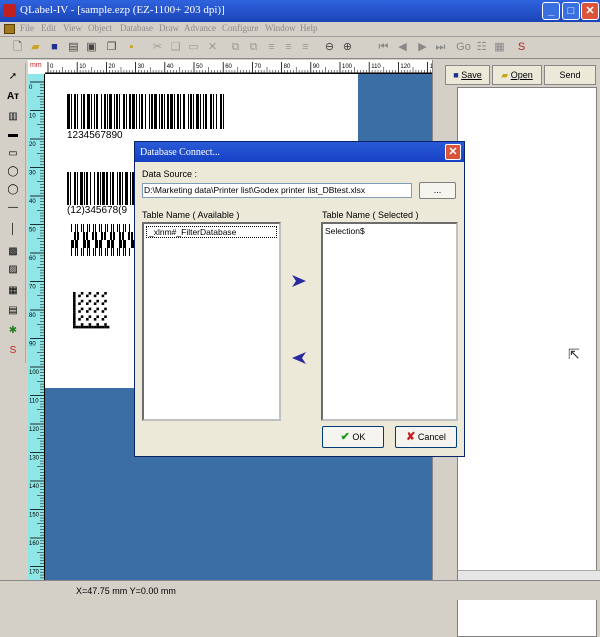 The width and height of the screenshot is (600, 637). Describe the element at coordinates (169, 28) in the screenshot. I see `menu-draw: Draw` at that location.